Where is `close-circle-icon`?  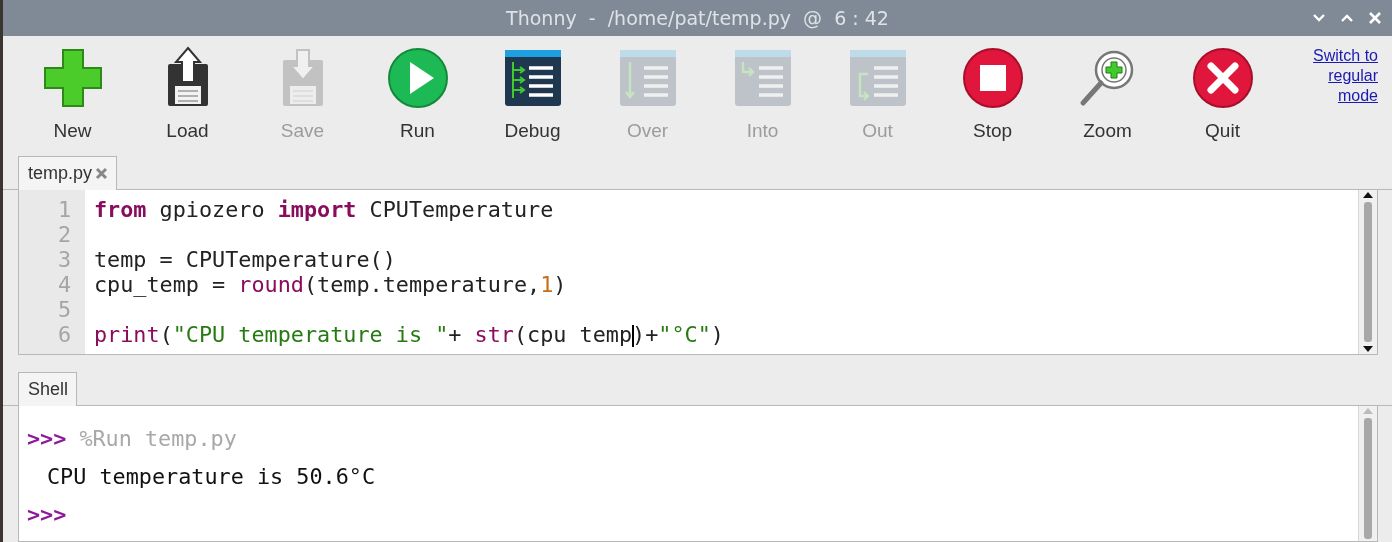
close-circle-icon is located at coordinates (1222, 78).